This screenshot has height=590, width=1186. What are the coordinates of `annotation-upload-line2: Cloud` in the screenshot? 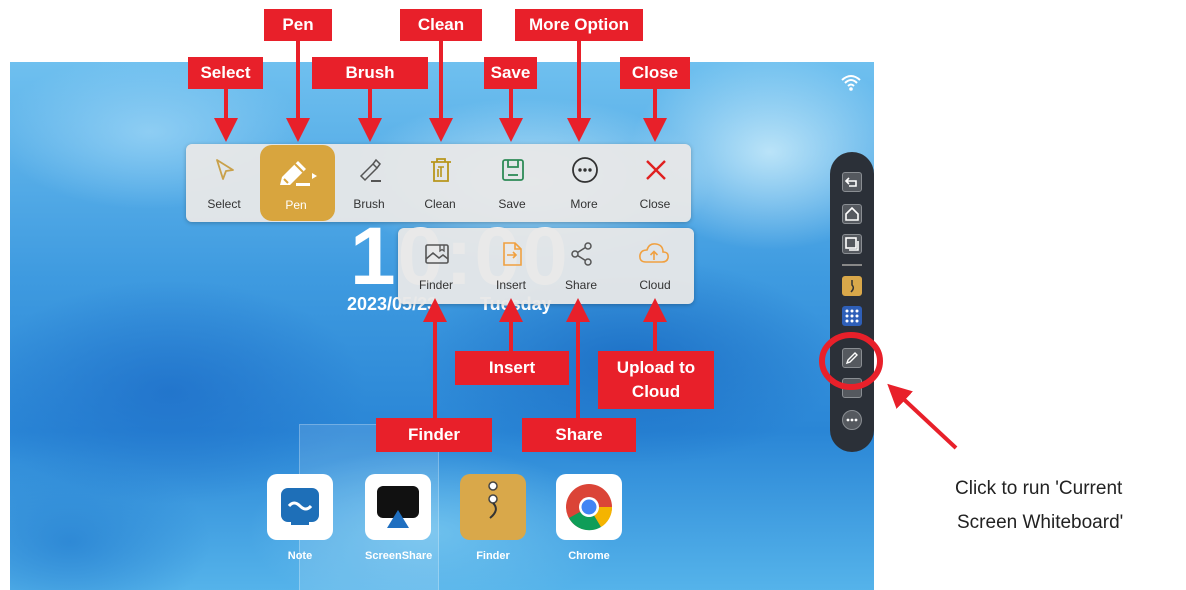 It's located at (656, 391).